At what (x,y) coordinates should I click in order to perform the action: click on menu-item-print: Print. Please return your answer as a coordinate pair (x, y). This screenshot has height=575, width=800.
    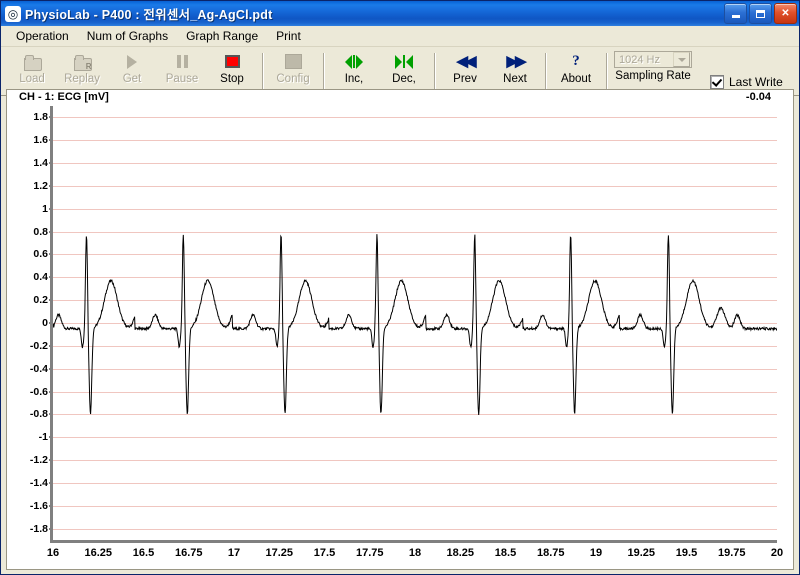
    Looking at the image, I should click on (288, 36).